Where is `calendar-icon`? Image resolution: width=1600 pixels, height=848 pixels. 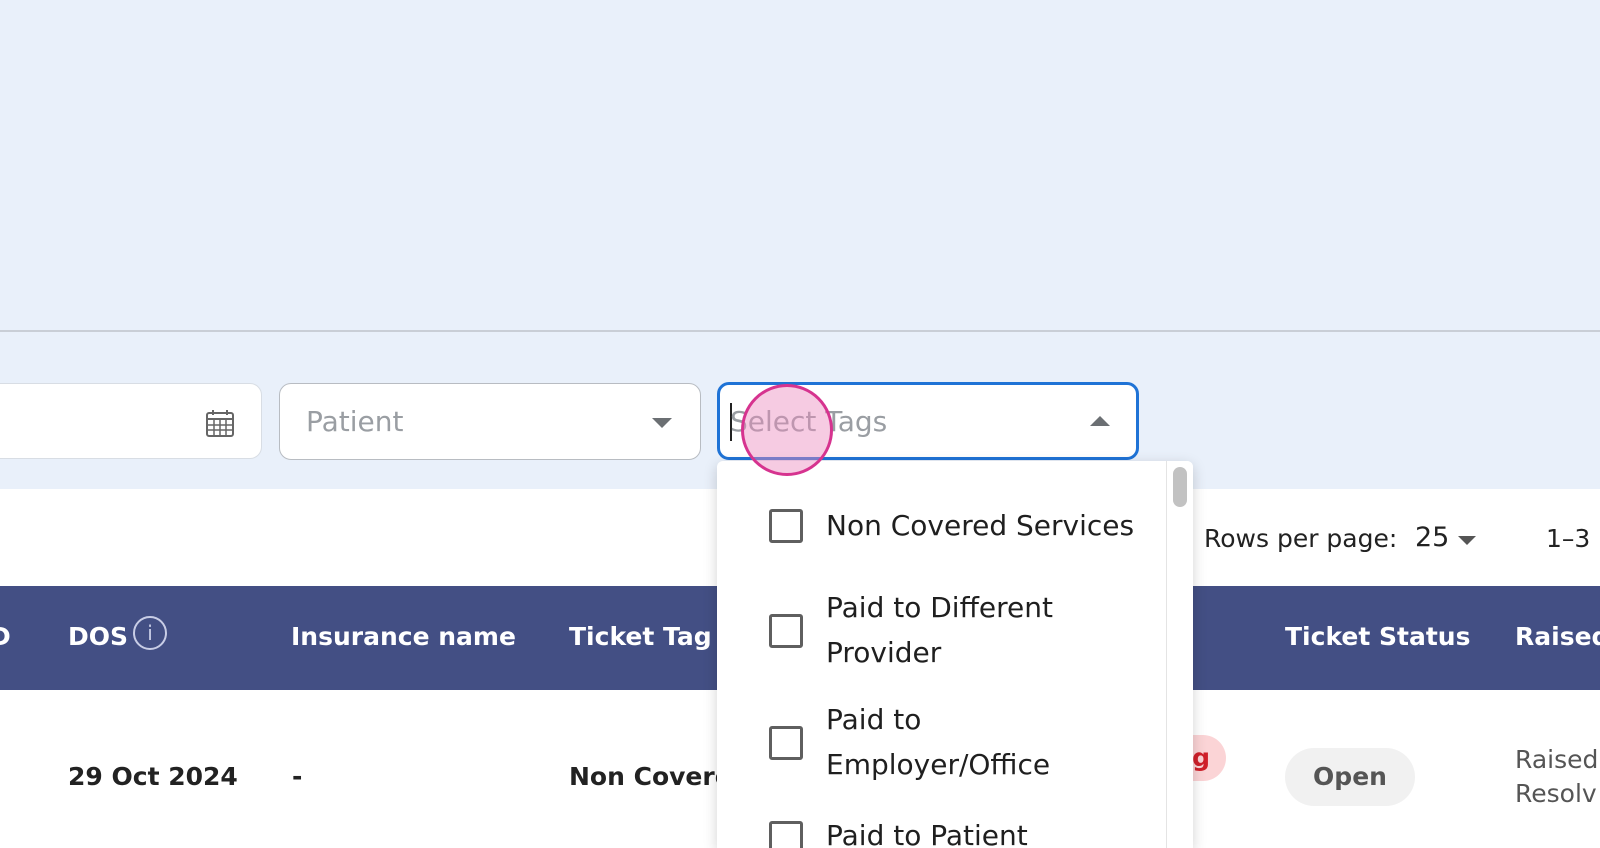
calendar-icon is located at coordinates (220, 423).